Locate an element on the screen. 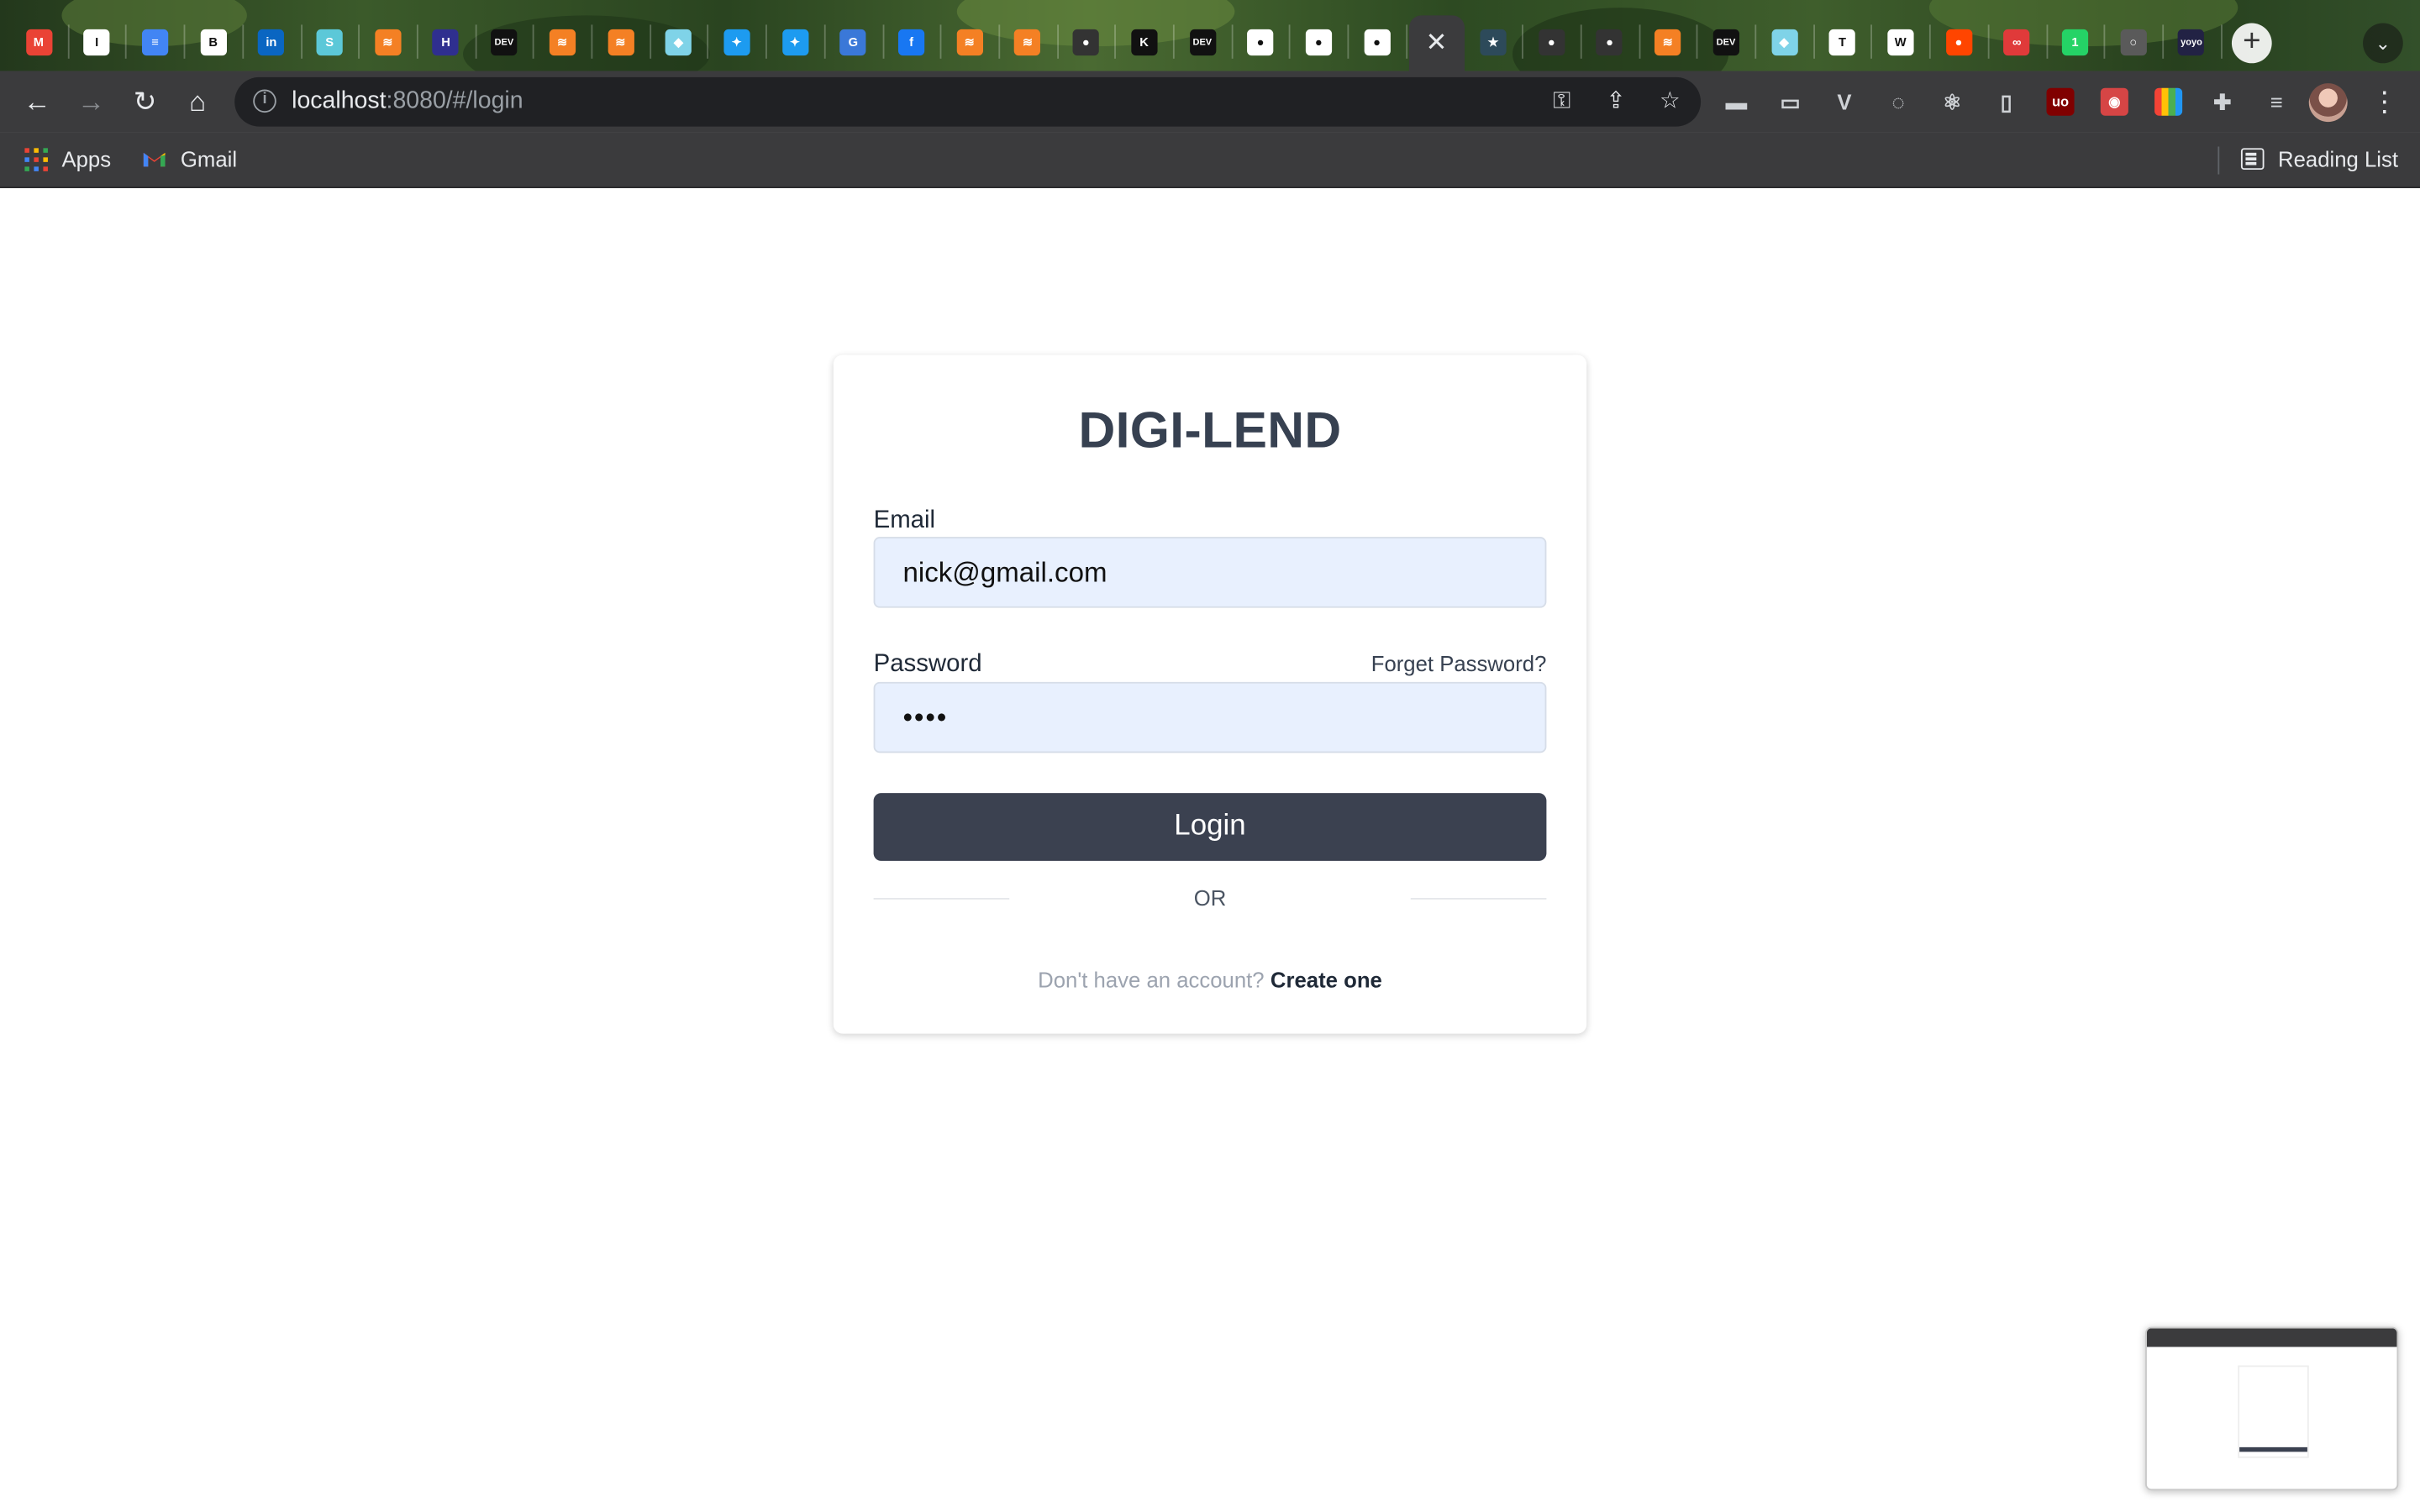  browser-tab: W is located at coordinates (1901, 42).